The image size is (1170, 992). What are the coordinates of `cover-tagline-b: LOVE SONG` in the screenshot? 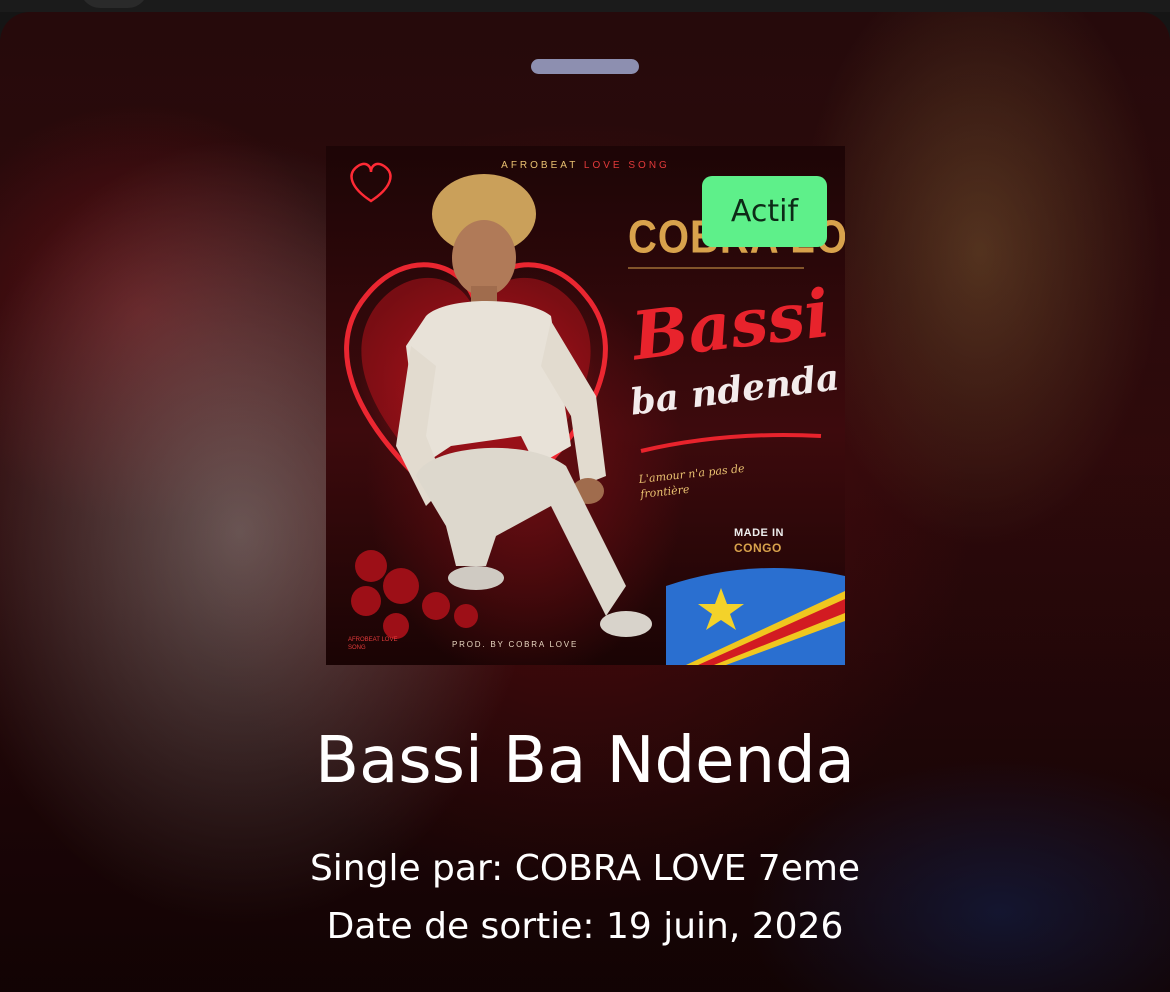 It's located at (626, 165).